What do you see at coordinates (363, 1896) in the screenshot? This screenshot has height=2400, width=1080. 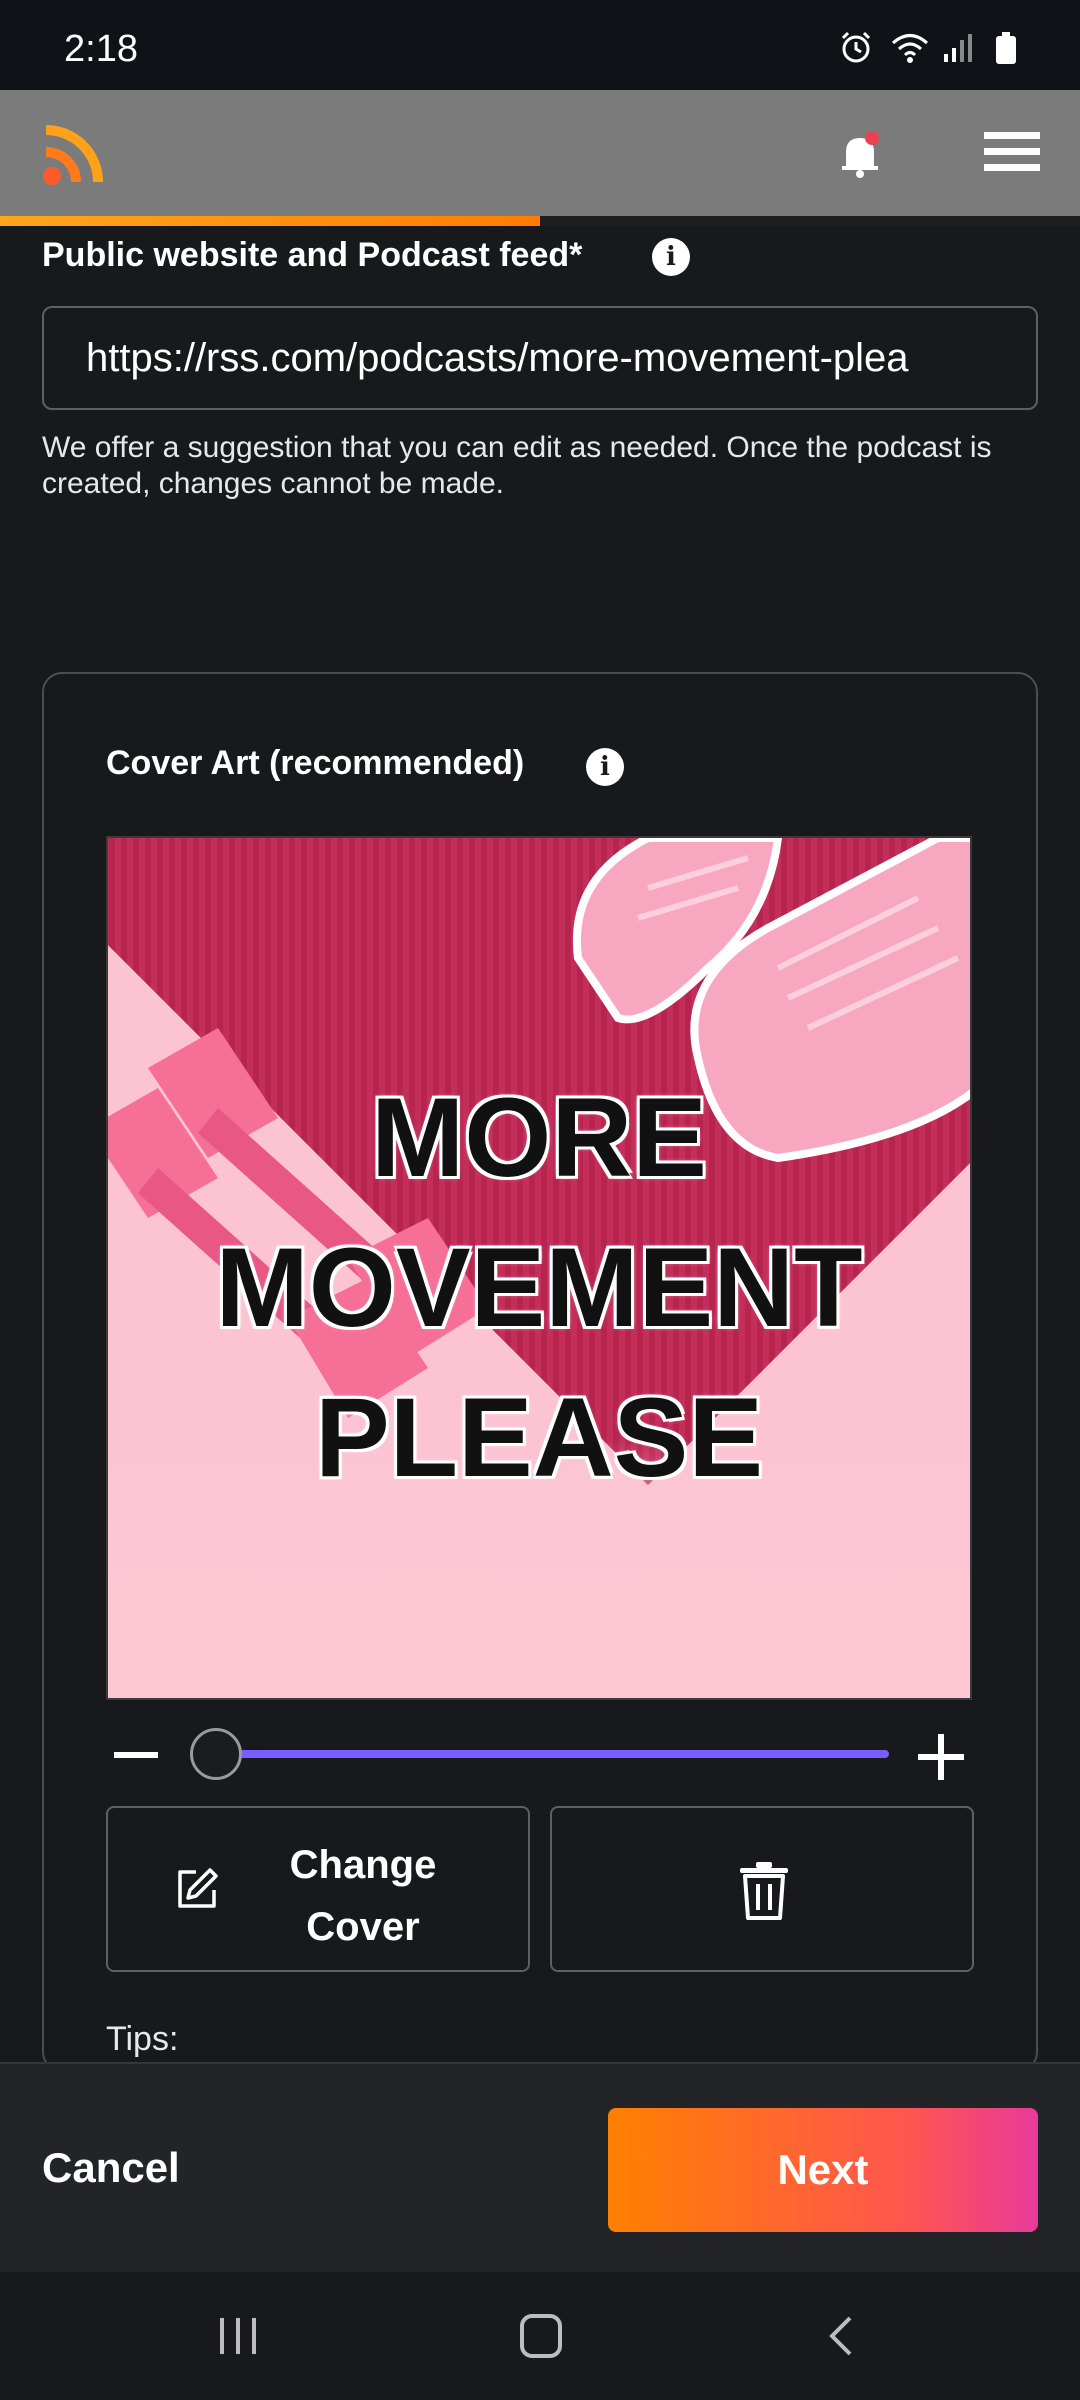 I see `change-cover-label: Change Cover` at bounding box center [363, 1896].